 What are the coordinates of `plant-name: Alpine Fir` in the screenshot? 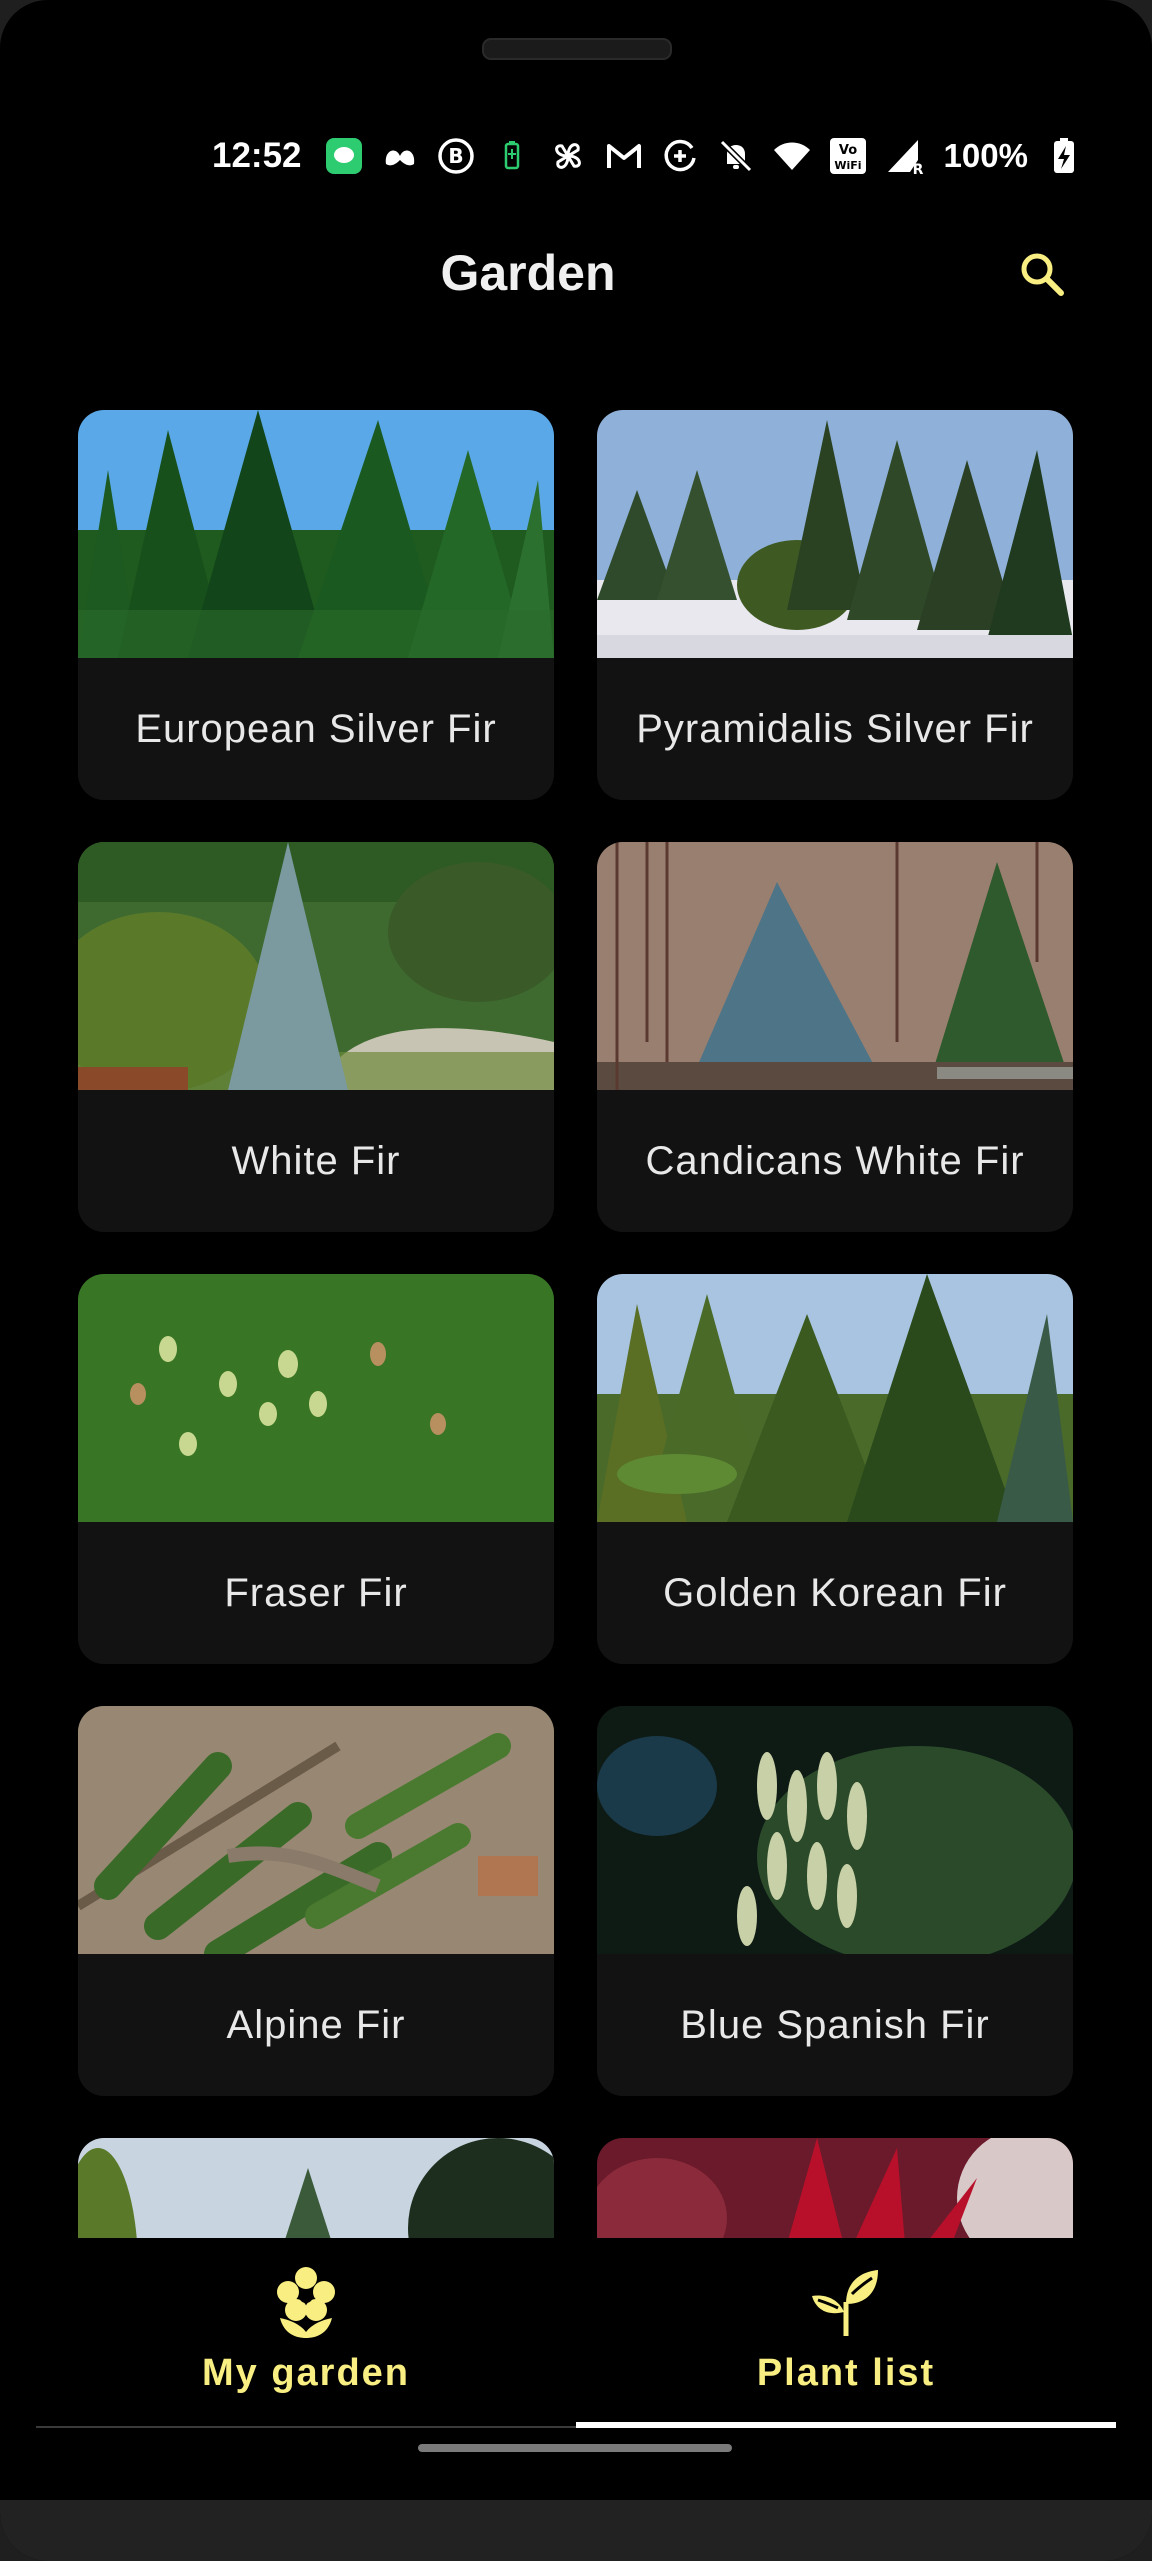 It's located at (316, 2024).